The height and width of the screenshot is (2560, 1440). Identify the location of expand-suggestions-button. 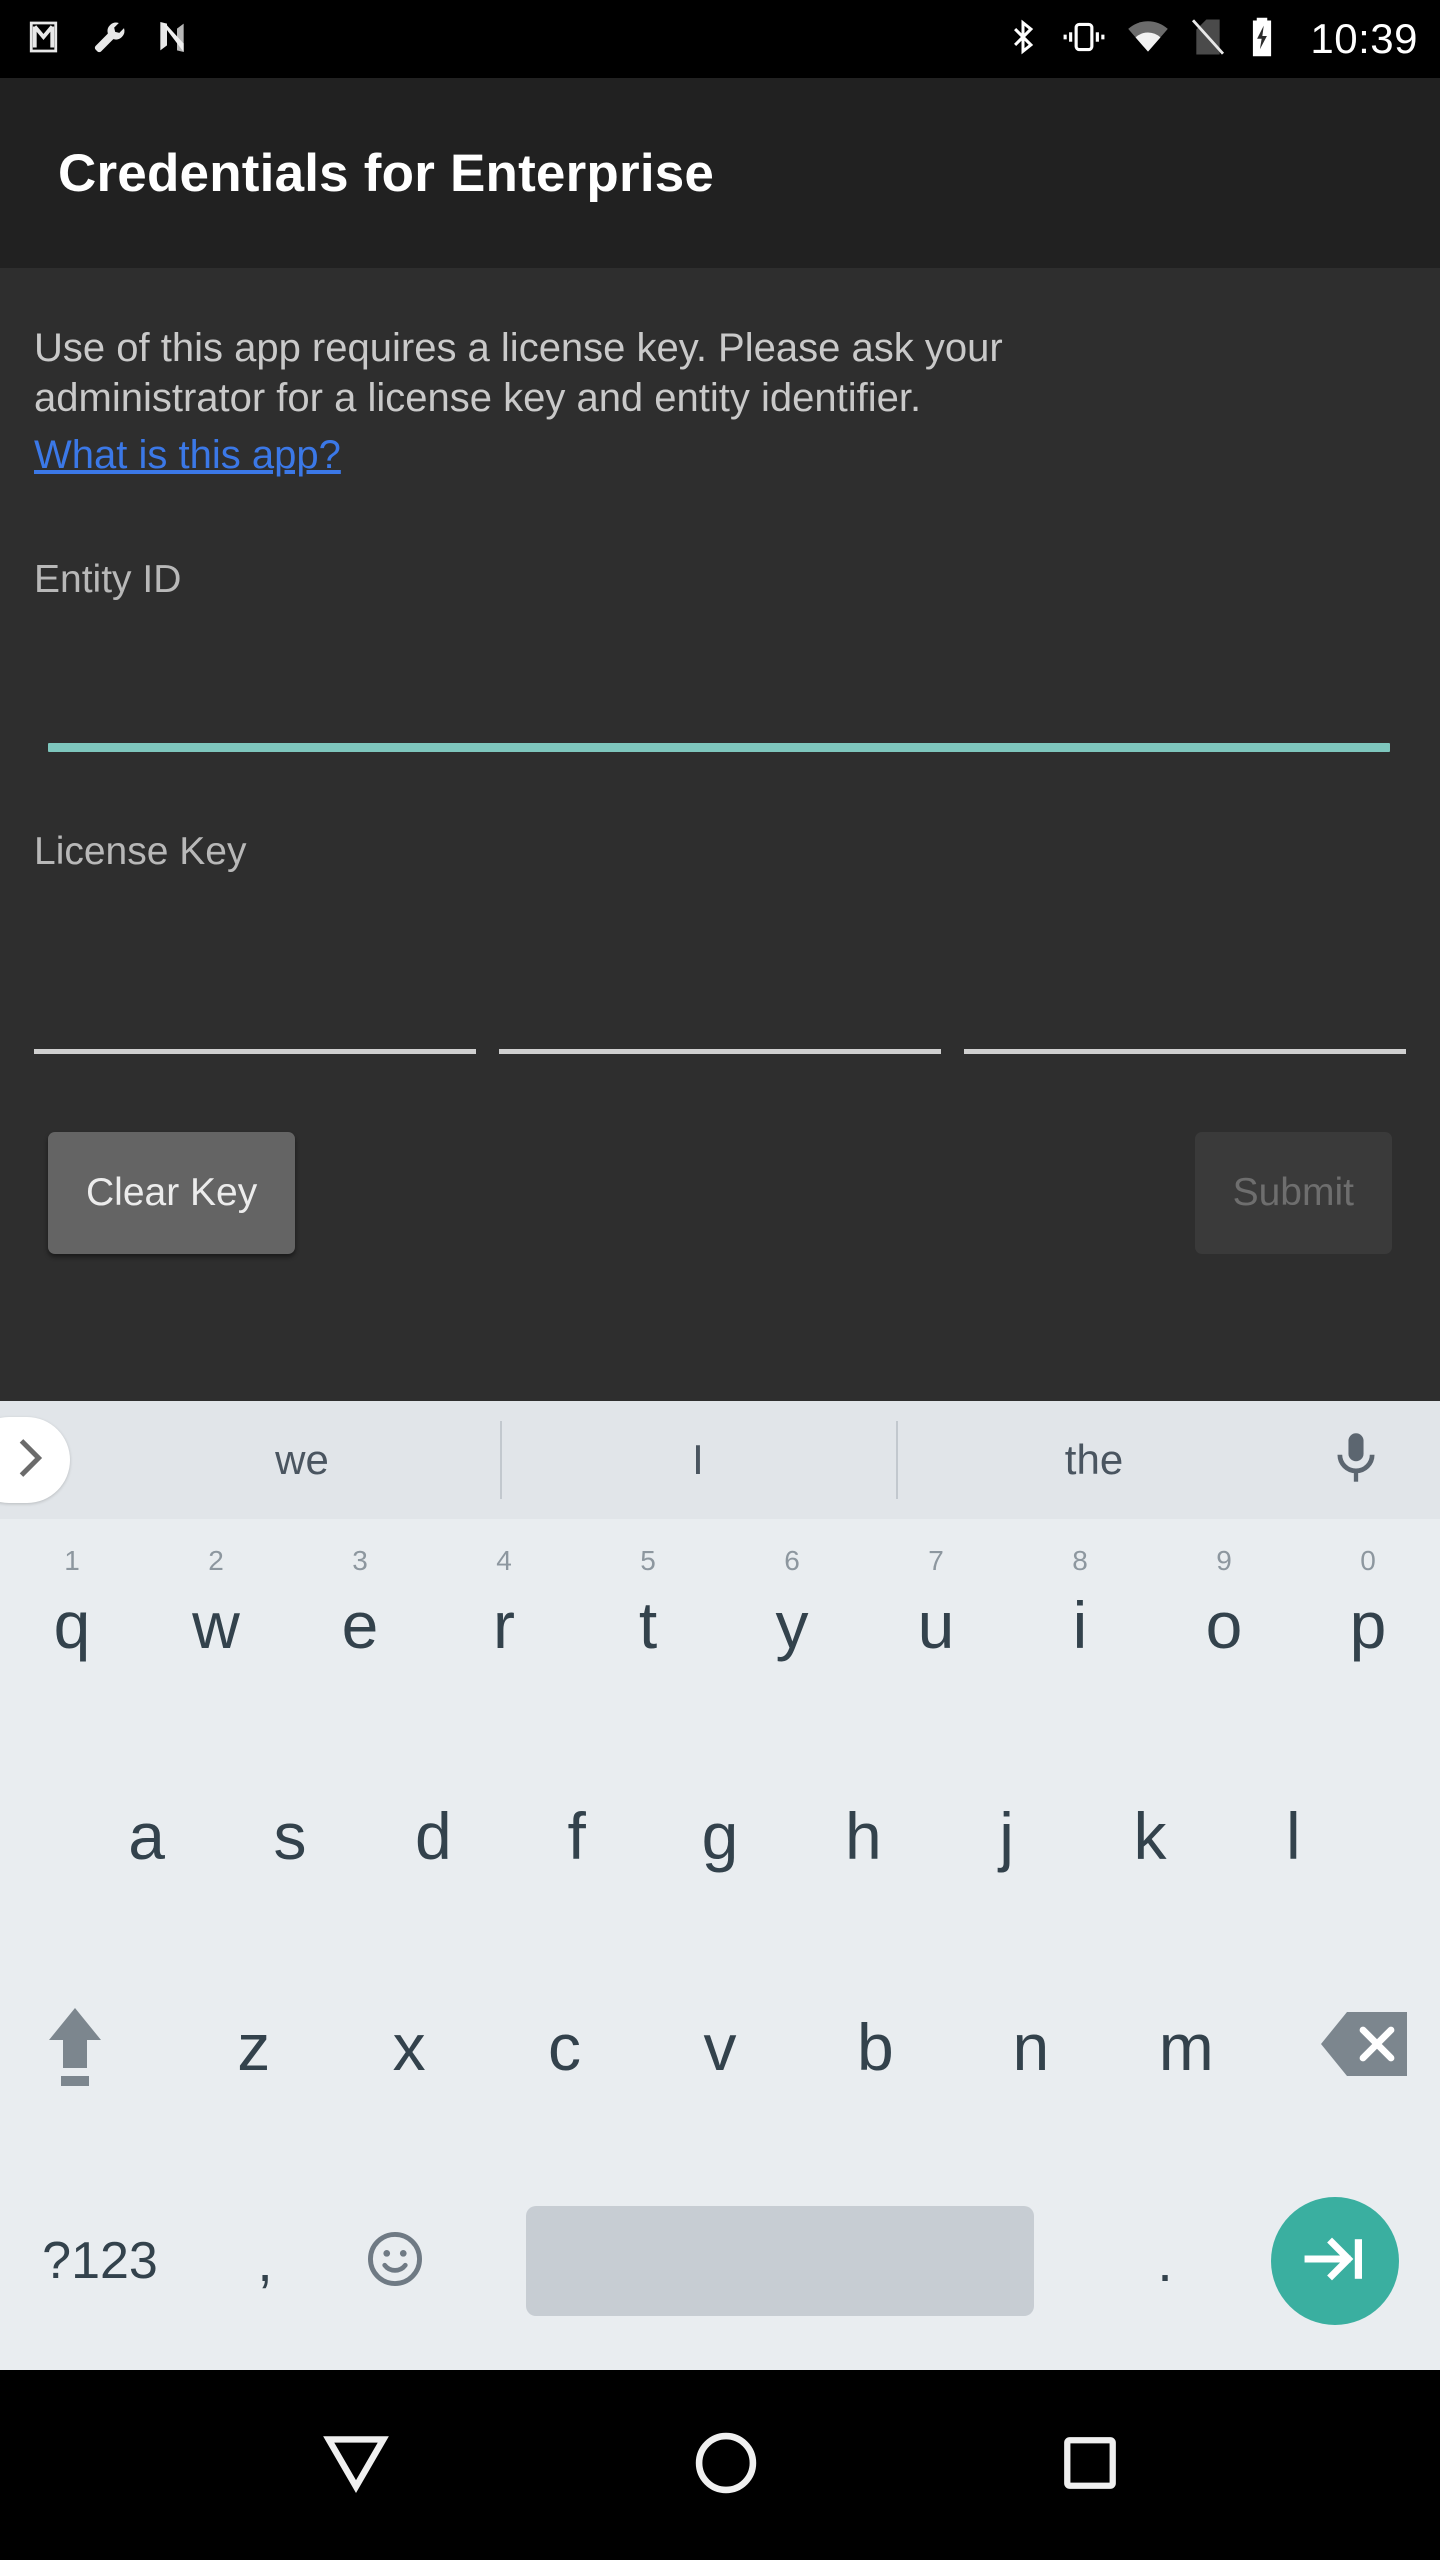
(35, 1460).